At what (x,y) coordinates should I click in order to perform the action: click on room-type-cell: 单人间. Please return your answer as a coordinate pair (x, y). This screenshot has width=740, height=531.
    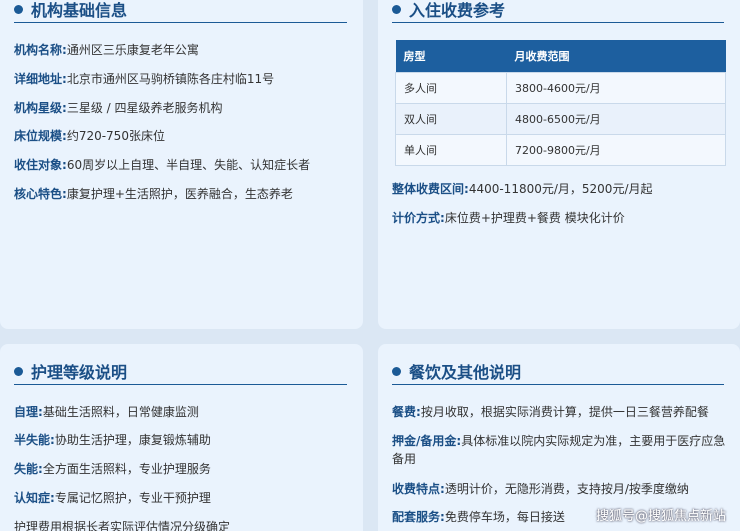
    Looking at the image, I should click on (451, 149).